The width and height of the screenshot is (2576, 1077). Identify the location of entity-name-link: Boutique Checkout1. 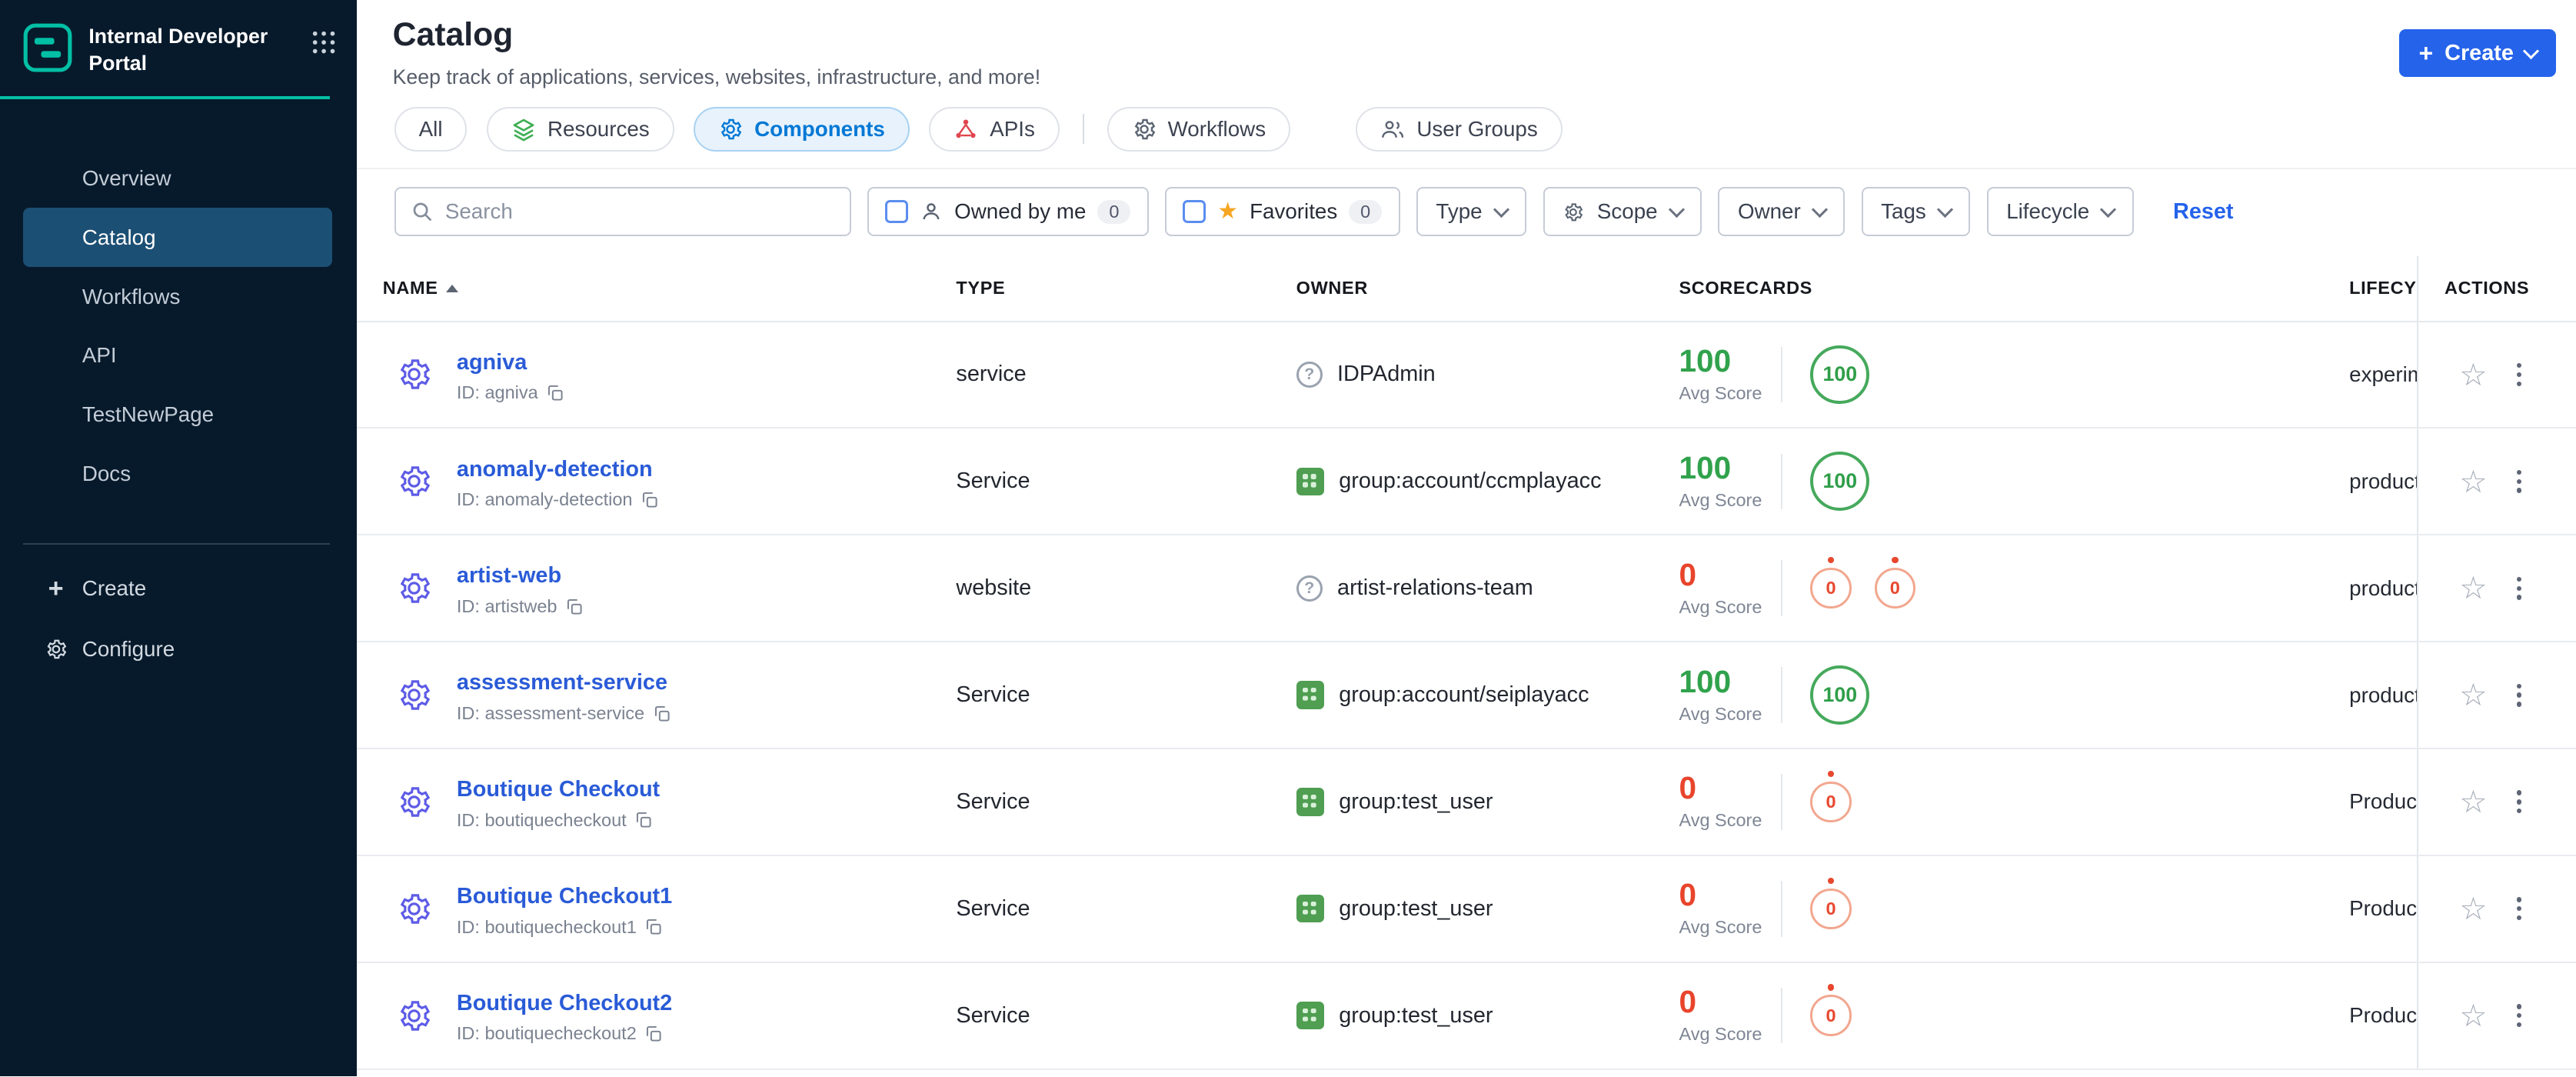
(564, 896).